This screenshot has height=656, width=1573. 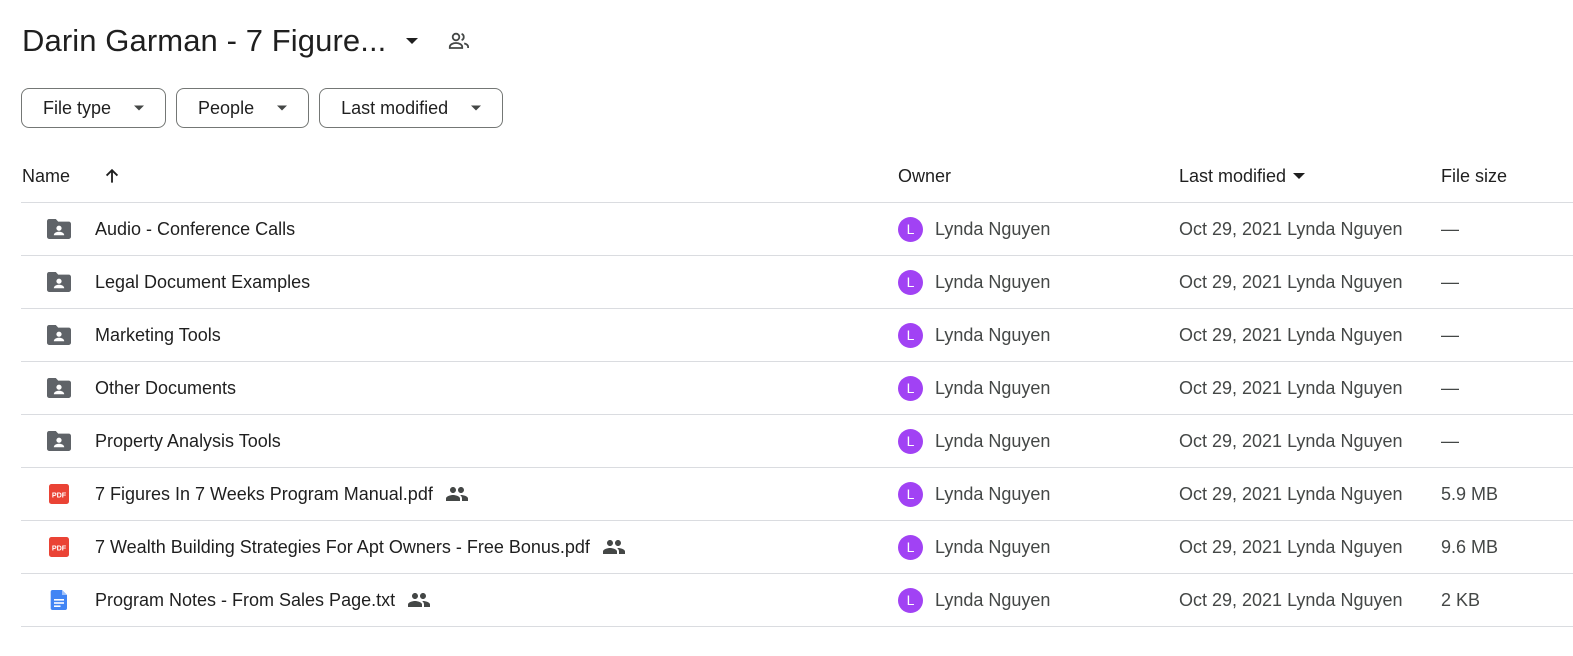 I want to click on text-document-icon, so click(x=59, y=600).